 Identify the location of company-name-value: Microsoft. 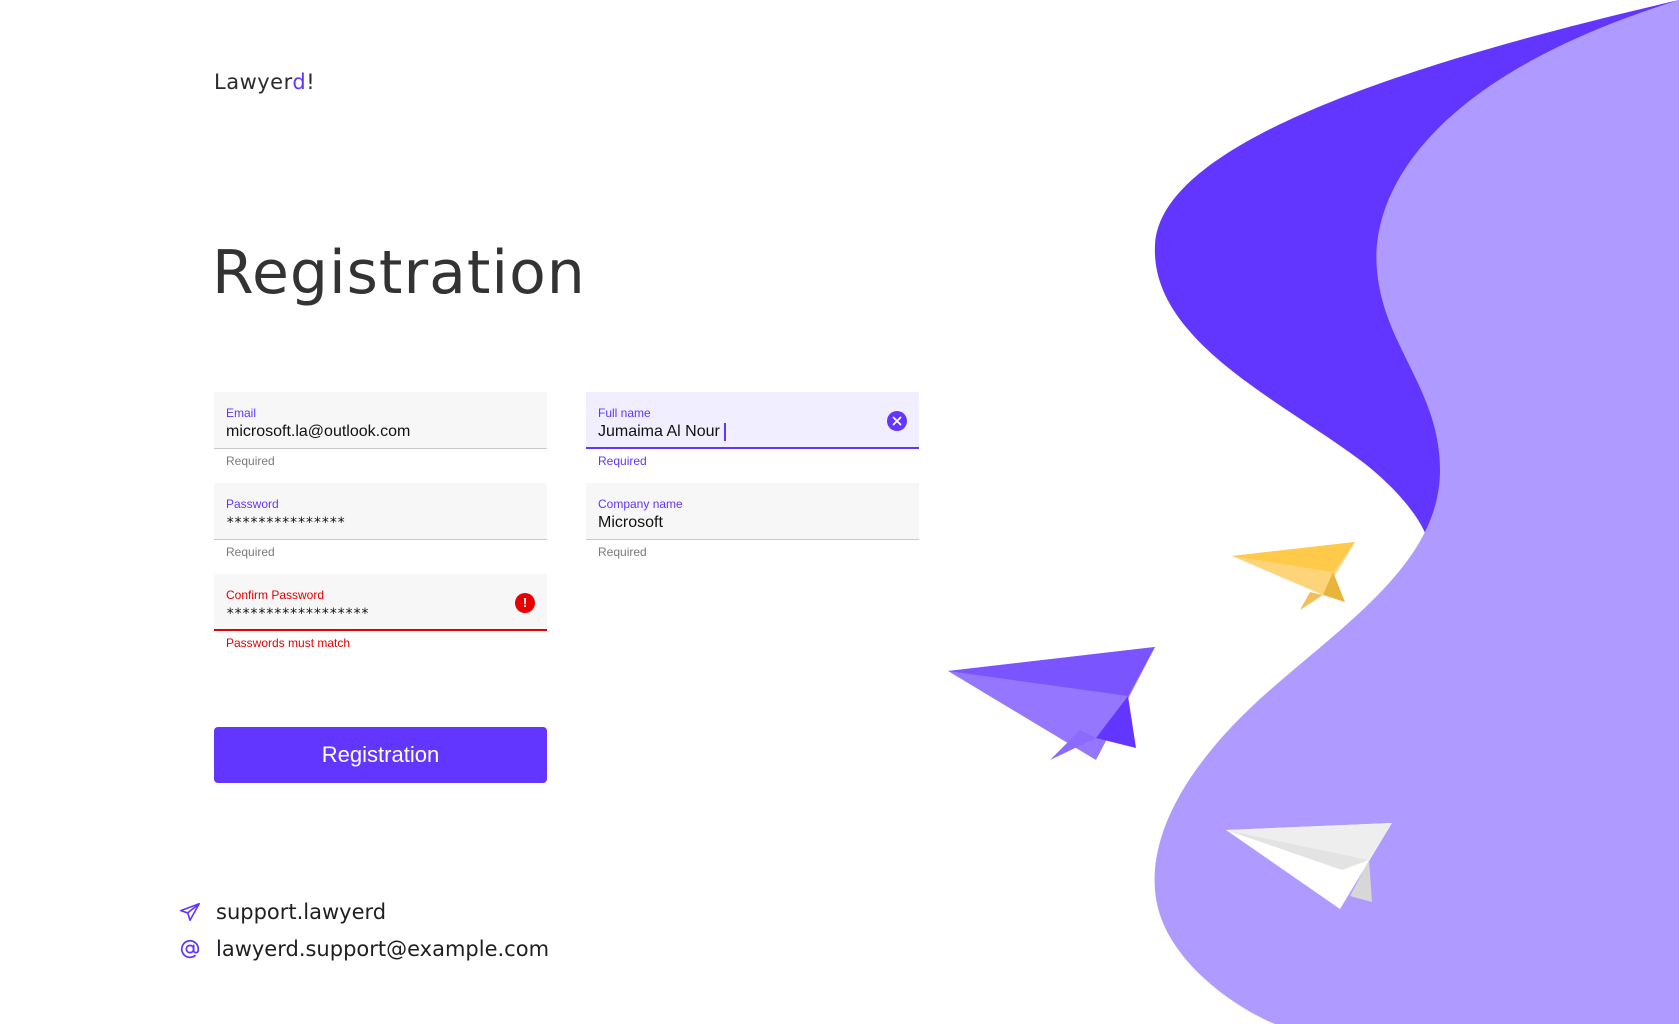
(752, 523).